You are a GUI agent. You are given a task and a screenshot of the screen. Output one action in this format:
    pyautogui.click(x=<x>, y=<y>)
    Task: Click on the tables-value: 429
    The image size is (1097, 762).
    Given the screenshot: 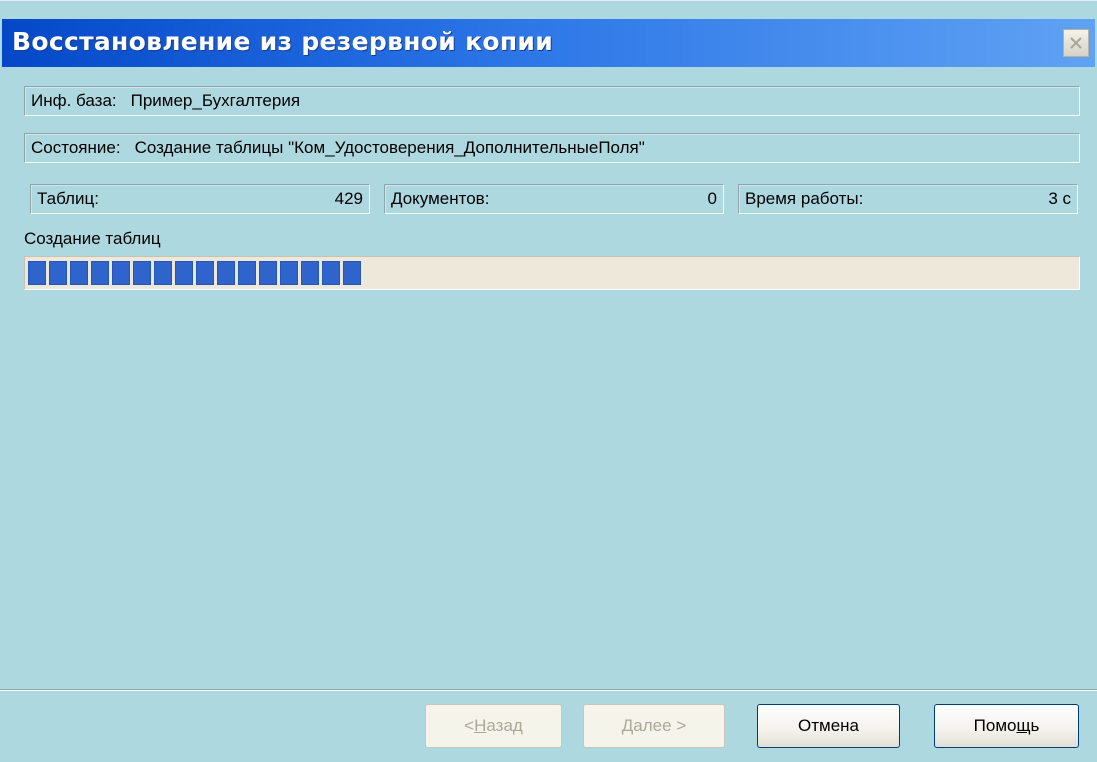 What is the action you would take?
    pyautogui.click(x=348, y=198)
    